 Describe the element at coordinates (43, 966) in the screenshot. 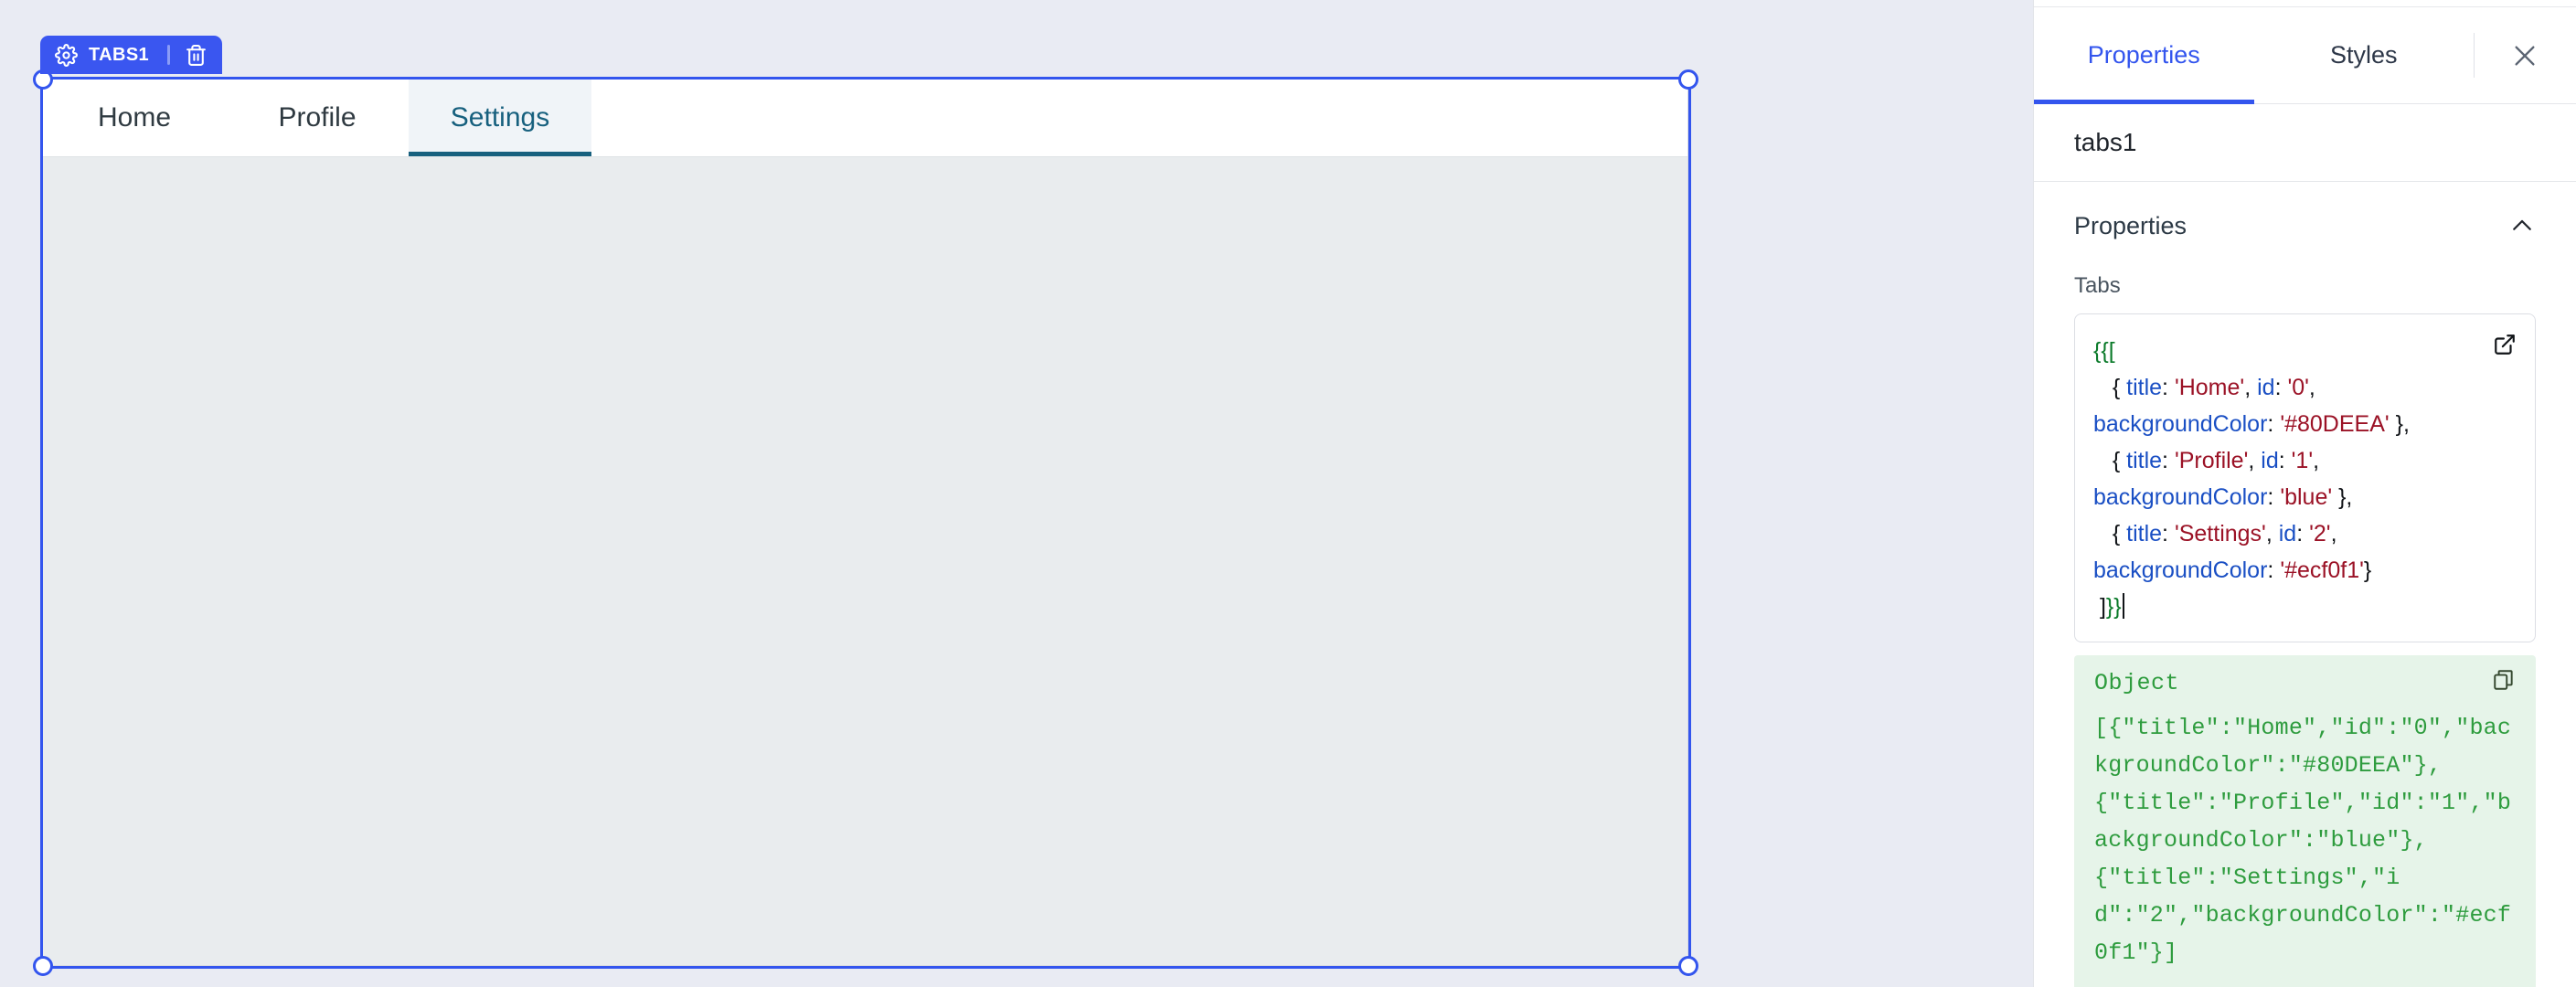

I see `resize-handle-bottom-left` at that location.